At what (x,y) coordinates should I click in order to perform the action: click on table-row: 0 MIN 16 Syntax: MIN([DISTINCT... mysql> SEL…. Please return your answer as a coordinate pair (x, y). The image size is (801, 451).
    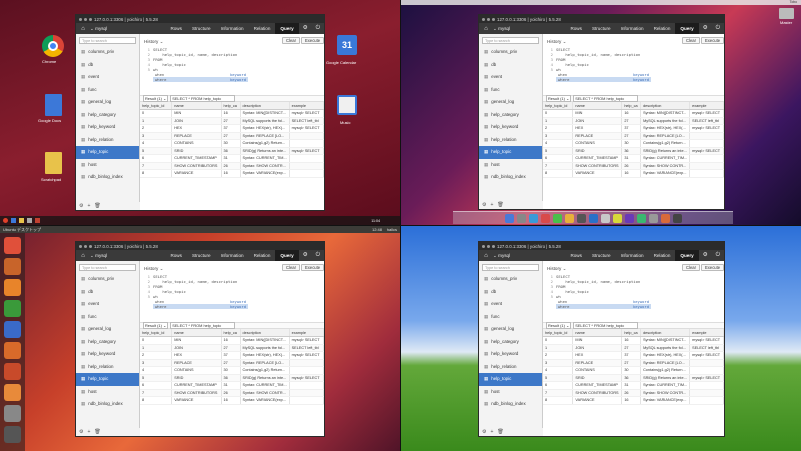
    Looking at the image, I should click on (633, 113).